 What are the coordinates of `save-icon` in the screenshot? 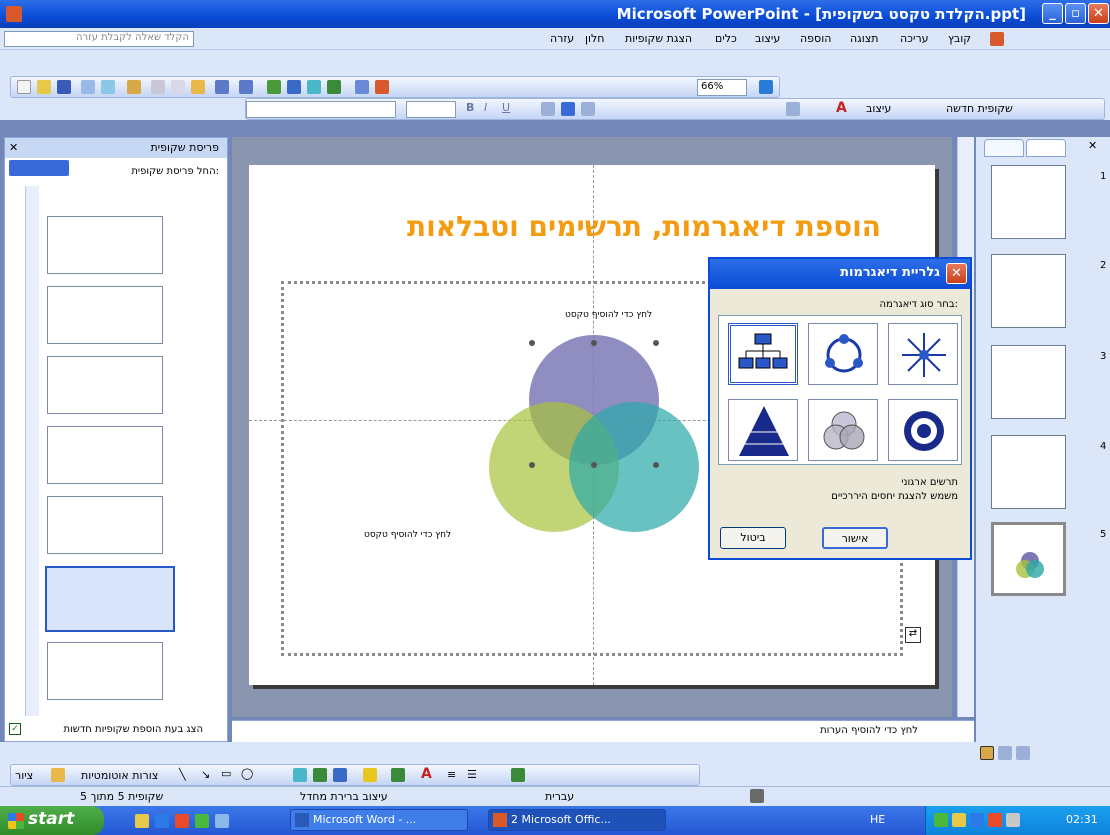 It's located at (64, 87).